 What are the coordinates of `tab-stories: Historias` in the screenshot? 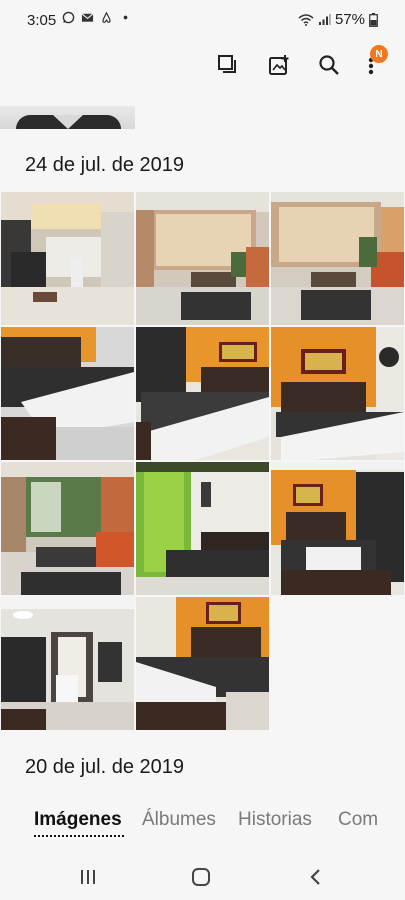 It's located at (275, 820).